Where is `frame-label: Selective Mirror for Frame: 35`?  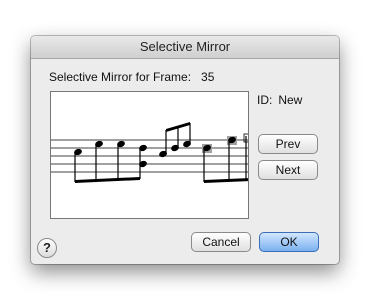
frame-label: Selective Mirror for Frame: 35 is located at coordinates (131, 77).